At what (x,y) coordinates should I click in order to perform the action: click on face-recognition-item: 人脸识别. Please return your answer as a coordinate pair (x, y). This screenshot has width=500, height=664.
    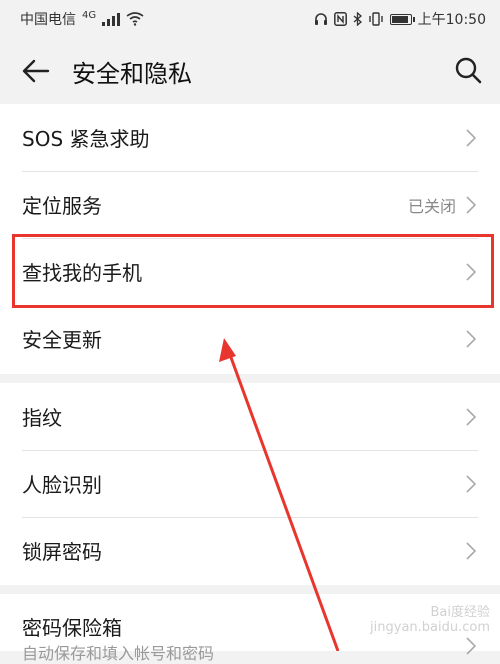
    Looking at the image, I should click on (250, 483).